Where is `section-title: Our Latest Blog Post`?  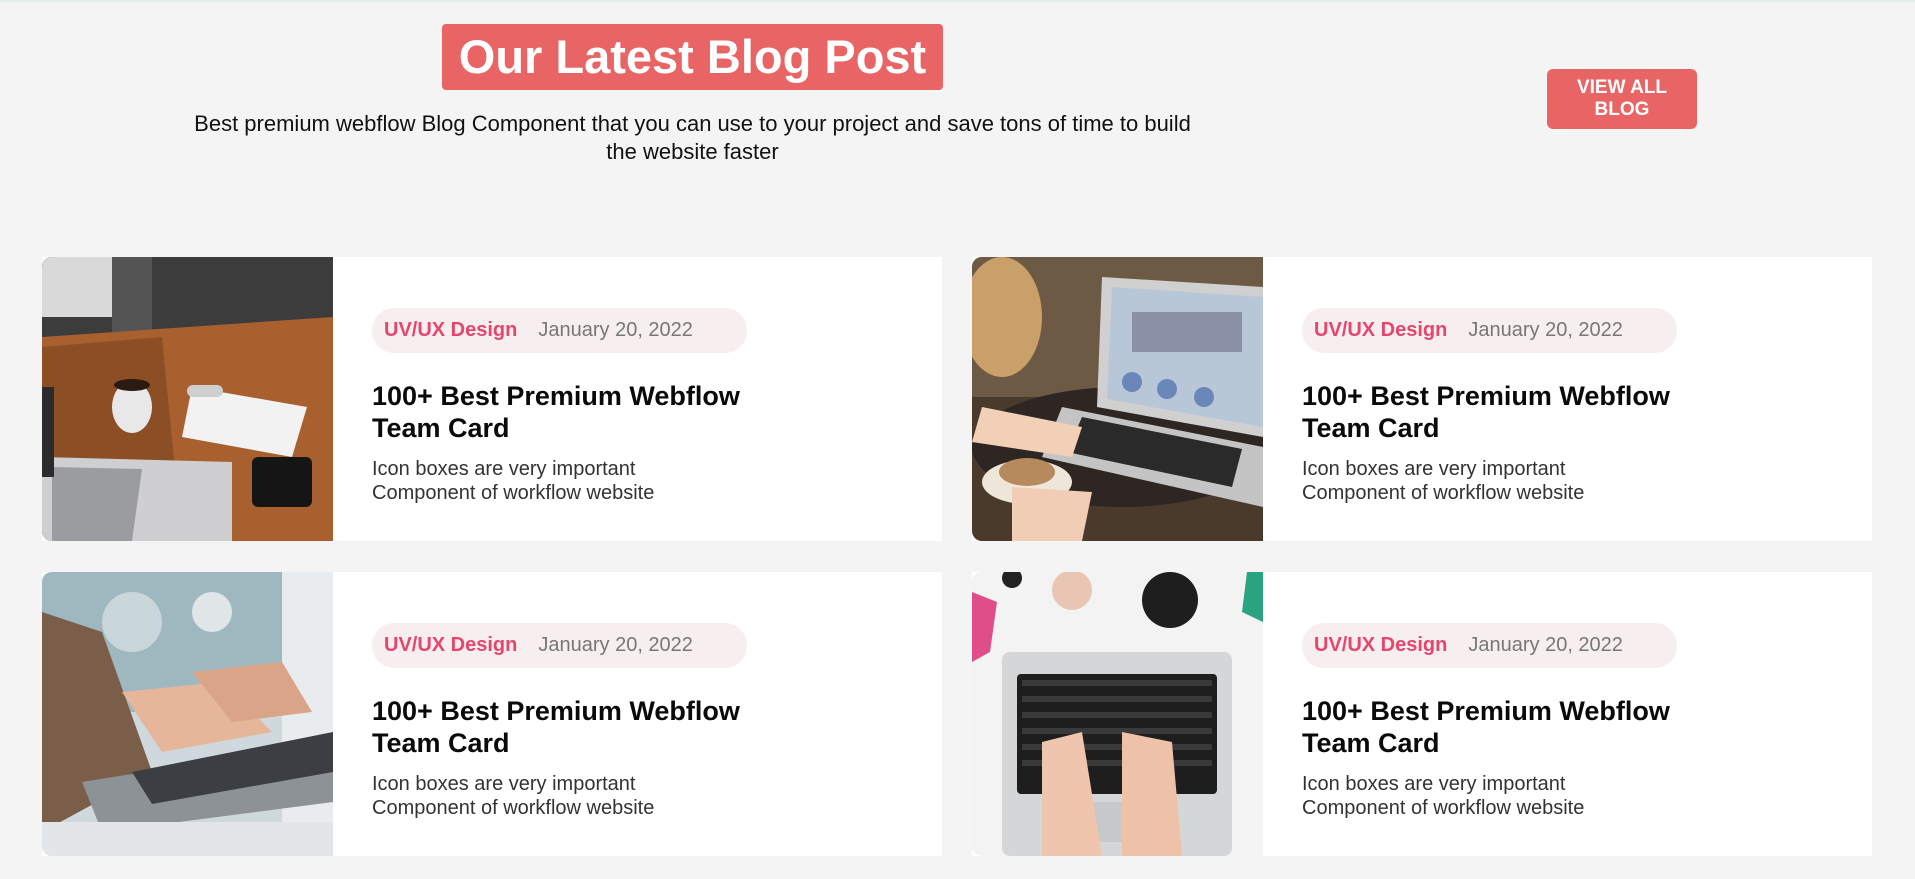 section-title: Our Latest Blog Post is located at coordinates (692, 57).